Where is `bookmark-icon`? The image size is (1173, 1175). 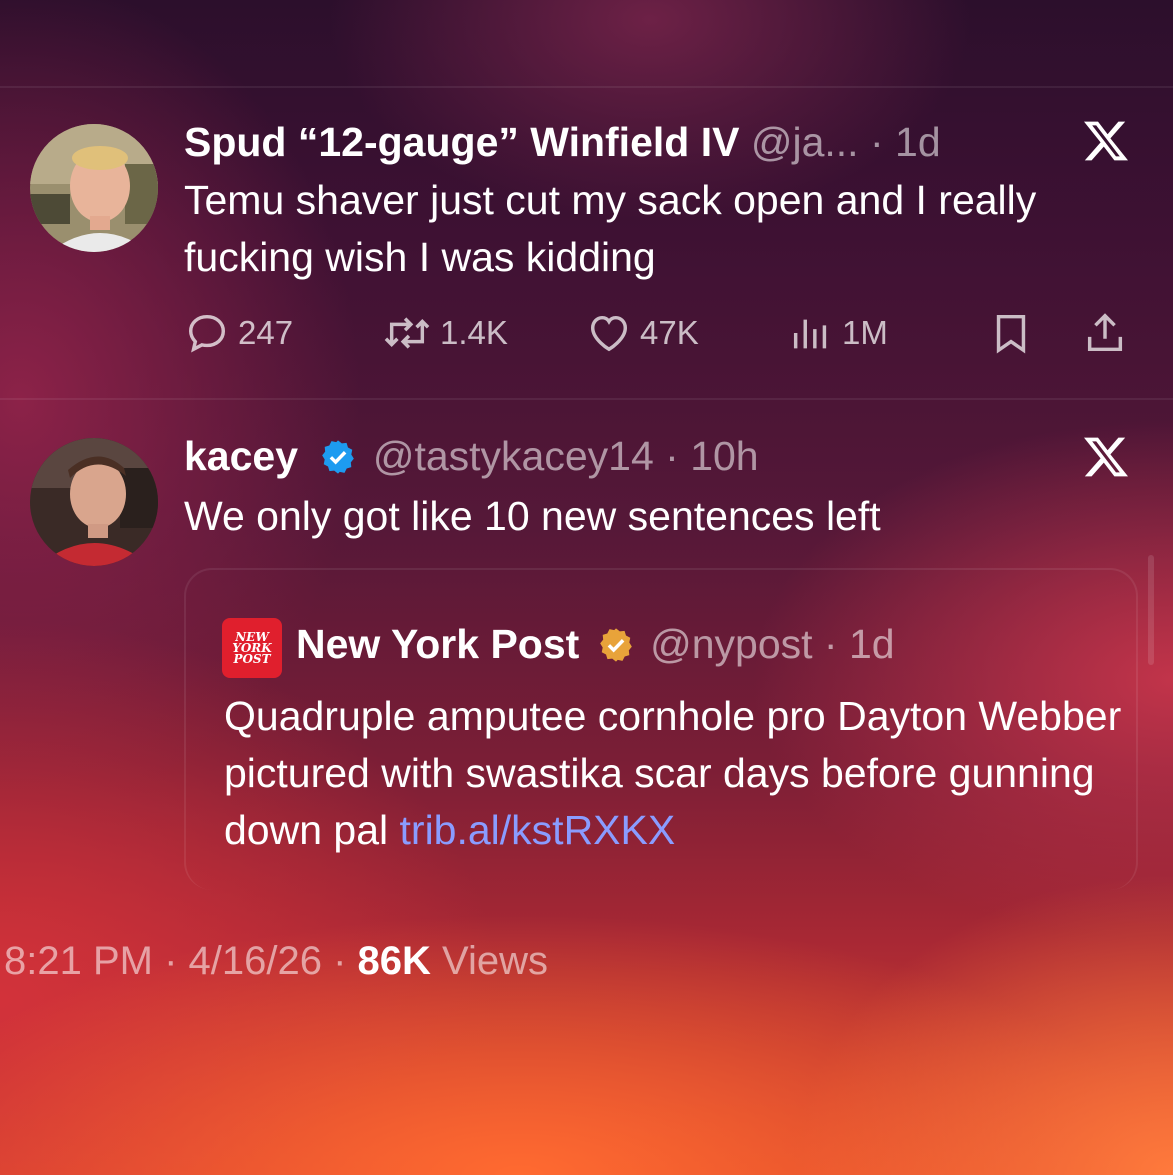
bookmark-icon is located at coordinates (1011, 334).